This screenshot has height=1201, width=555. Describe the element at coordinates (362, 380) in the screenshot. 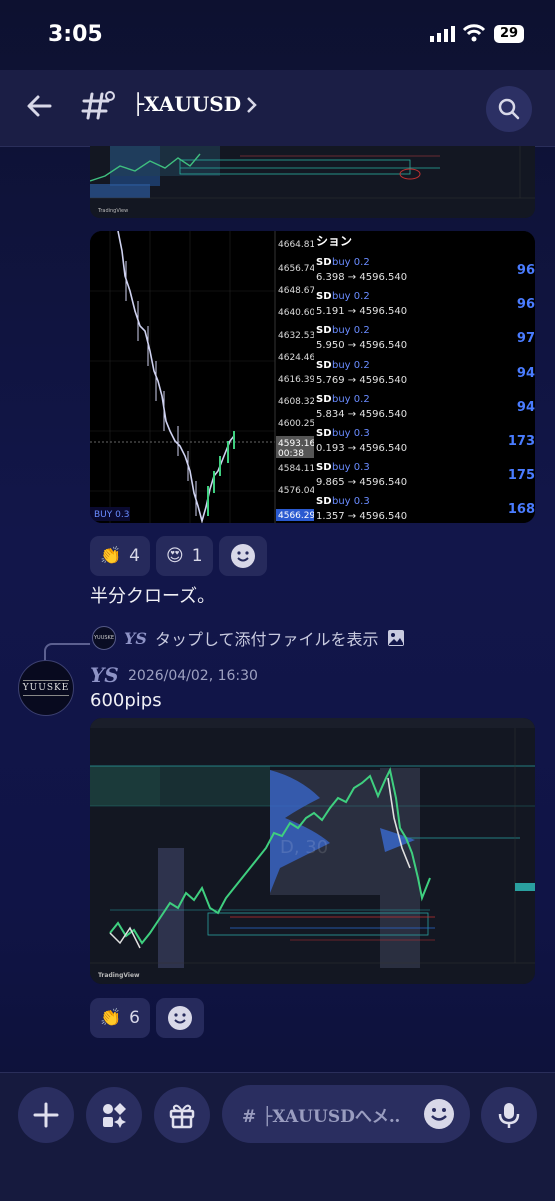

I see `position-prices: 5.769 → 4596.540` at that location.